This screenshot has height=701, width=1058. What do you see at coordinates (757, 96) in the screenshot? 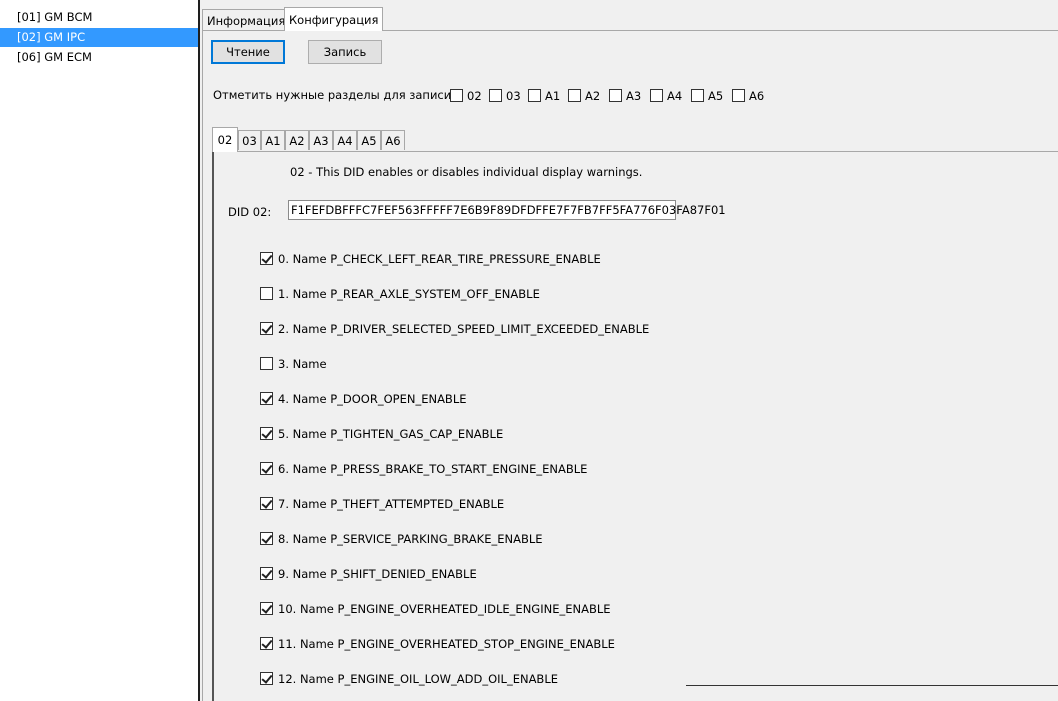
I see `section-label-a6: A6` at bounding box center [757, 96].